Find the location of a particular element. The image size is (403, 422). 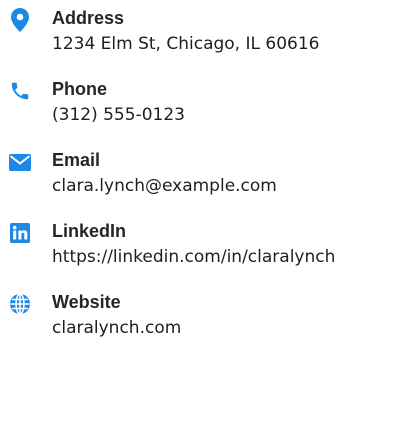

email-label: Email is located at coordinates (76, 160).